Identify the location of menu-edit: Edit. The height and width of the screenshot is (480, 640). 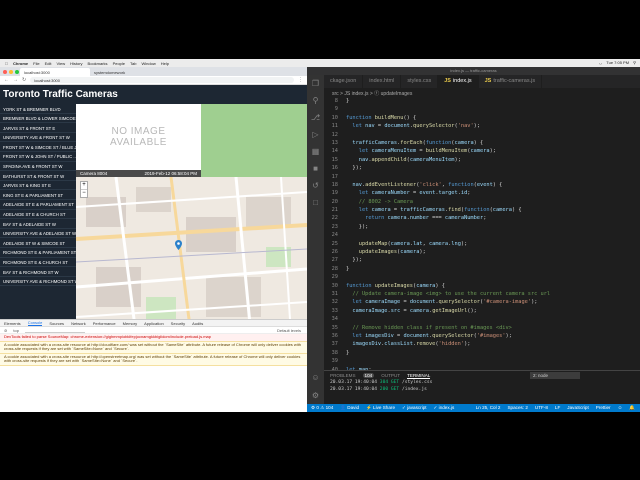
(48, 63).